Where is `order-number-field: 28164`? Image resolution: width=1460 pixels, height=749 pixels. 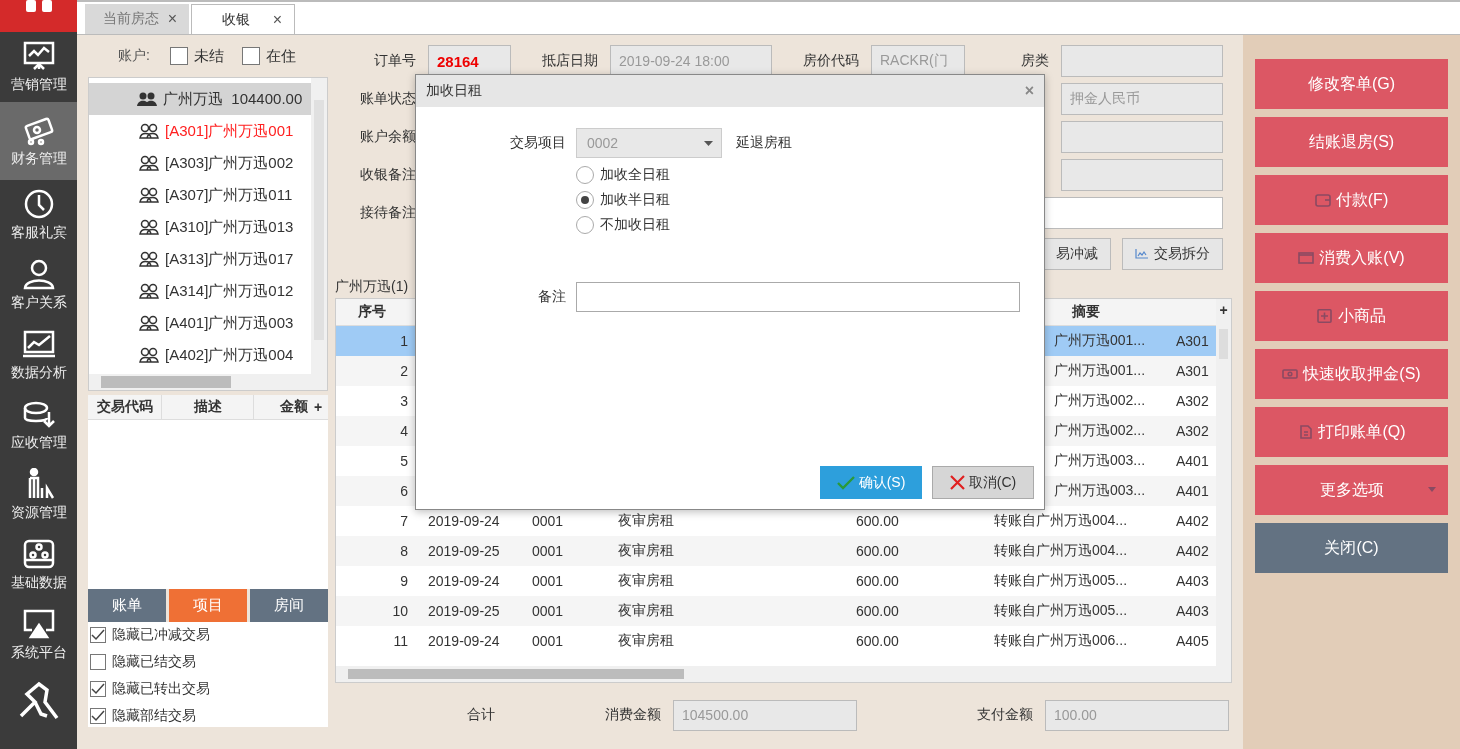
order-number-field: 28164 is located at coordinates (469, 61).